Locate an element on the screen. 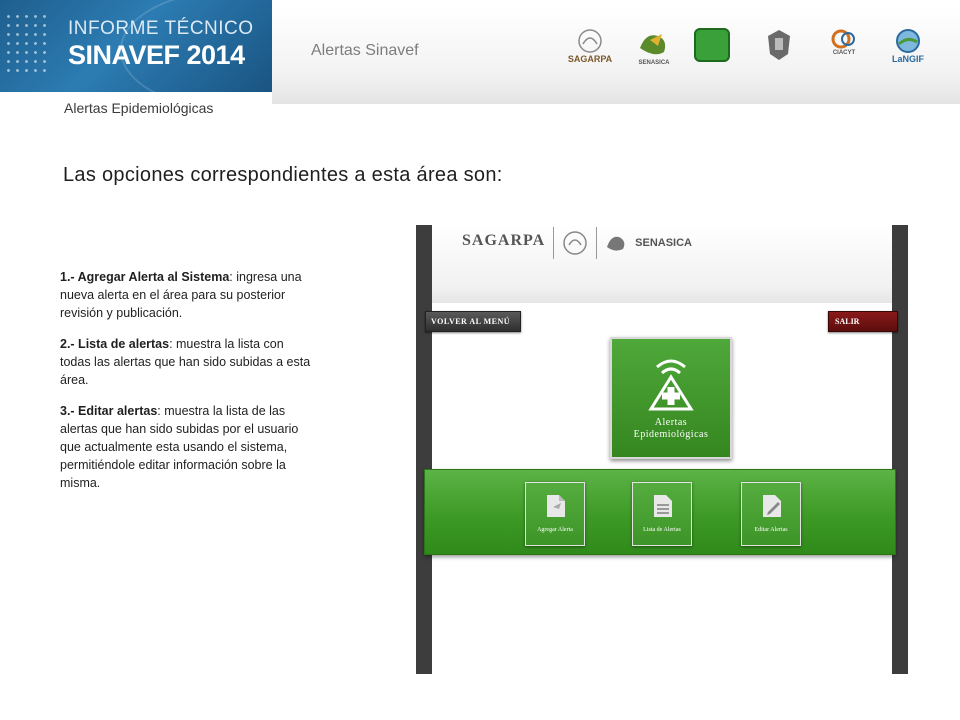 This screenshot has width=960, height=720. report-banner: INFORME TÉCNICO SINAVEF 2014 is located at coordinates (136, 46).